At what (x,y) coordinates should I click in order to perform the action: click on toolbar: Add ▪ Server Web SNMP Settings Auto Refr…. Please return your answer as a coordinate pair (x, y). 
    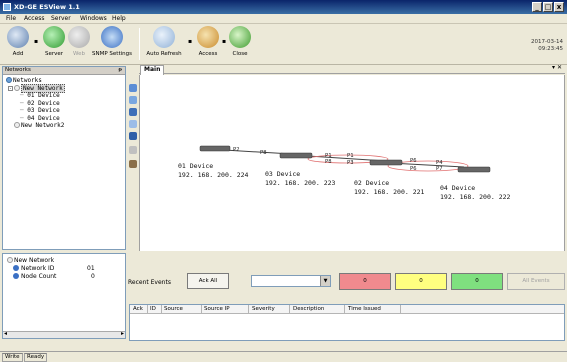
    Looking at the image, I should click on (283, 44).